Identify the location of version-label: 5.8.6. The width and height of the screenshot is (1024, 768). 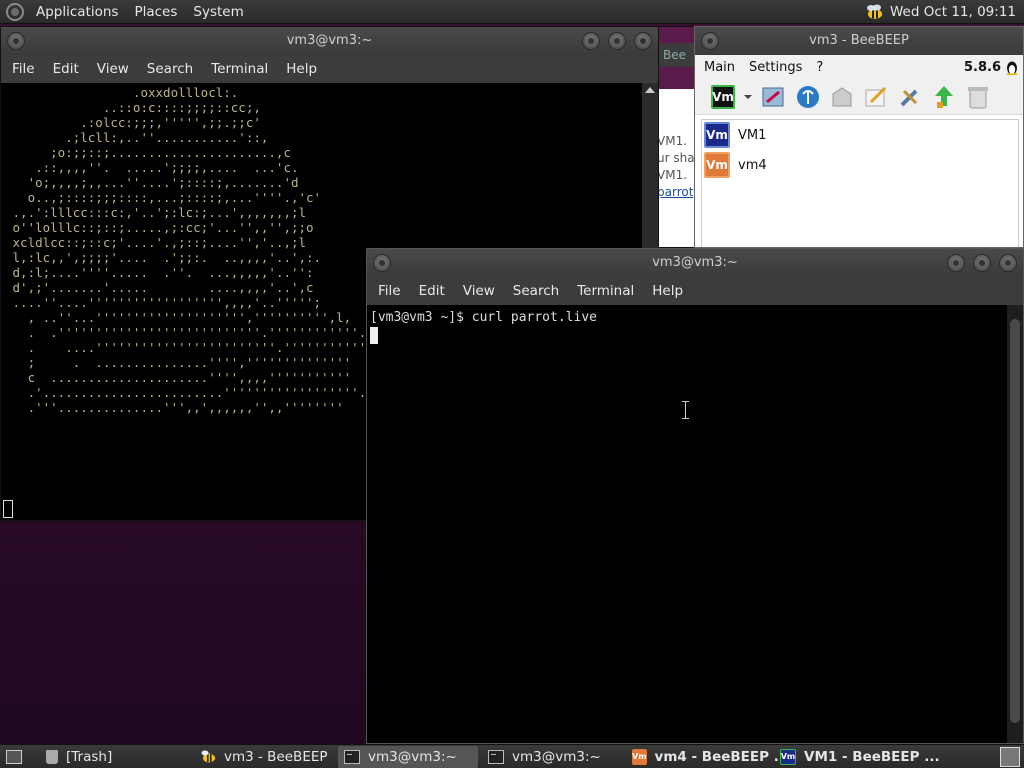
(982, 67).